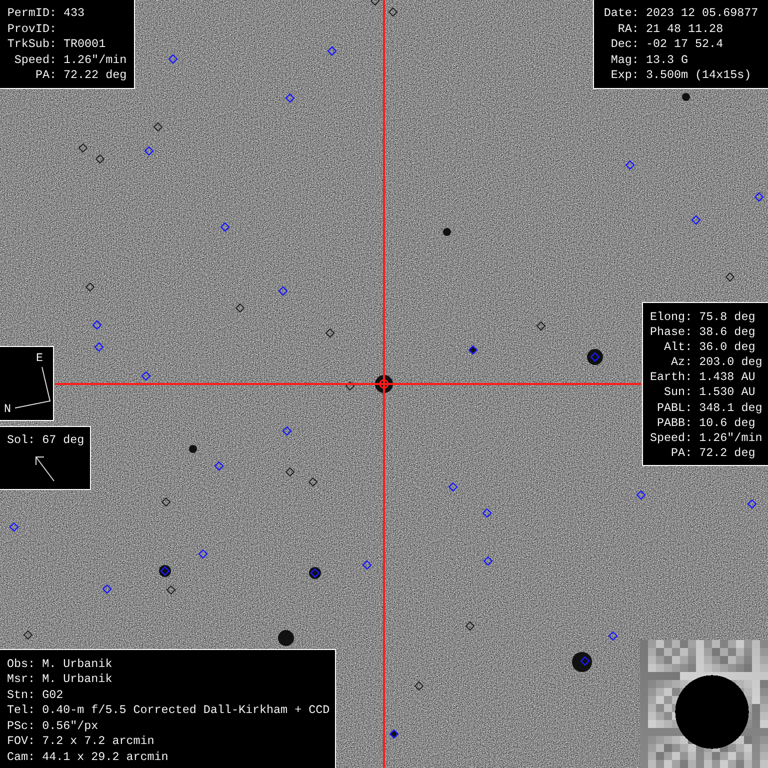 The width and height of the screenshot is (768, 768). What do you see at coordinates (685, 30) in the screenshot?
I see `field-value: 21 48 11.28` at bounding box center [685, 30].